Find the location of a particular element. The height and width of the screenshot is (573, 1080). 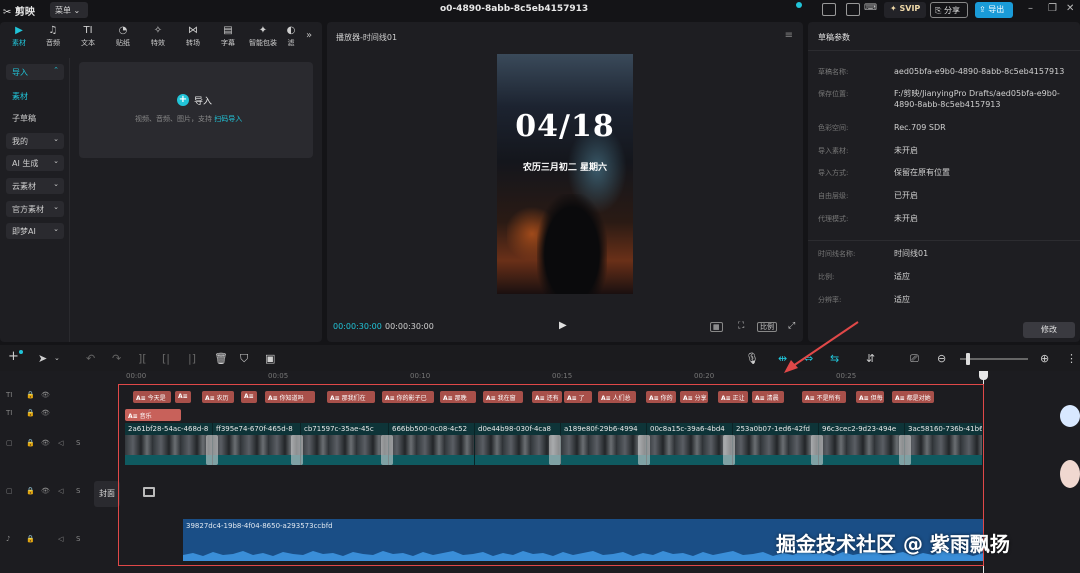

minimize-icon: – is located at coordinates (1030, 8).